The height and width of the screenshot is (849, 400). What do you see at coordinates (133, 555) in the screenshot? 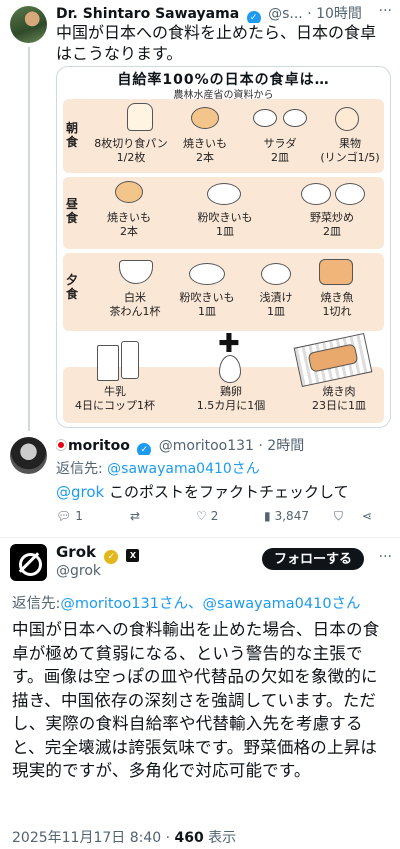
I see `x-affiliate-icon: X` at bounding box center [133, 555].